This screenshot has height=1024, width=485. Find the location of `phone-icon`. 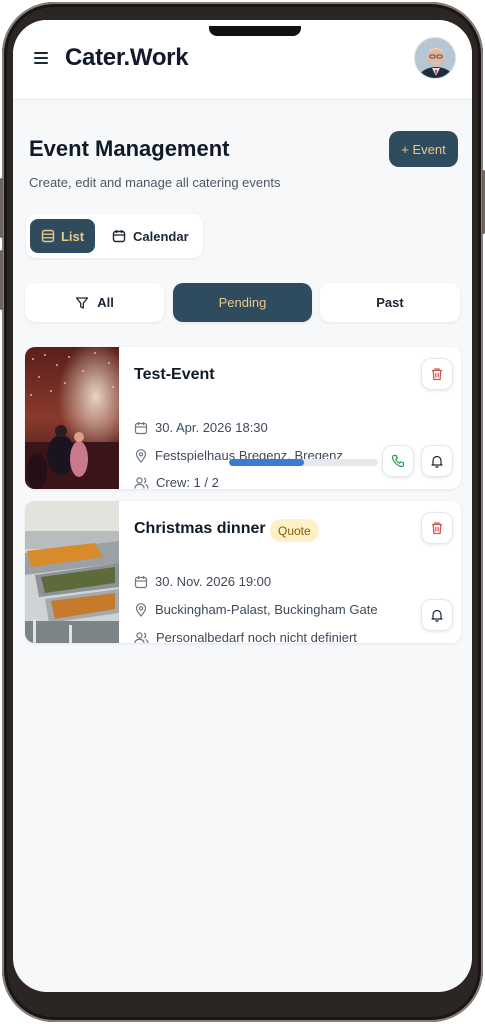

phone-icon is located at coordinates (398, 461).